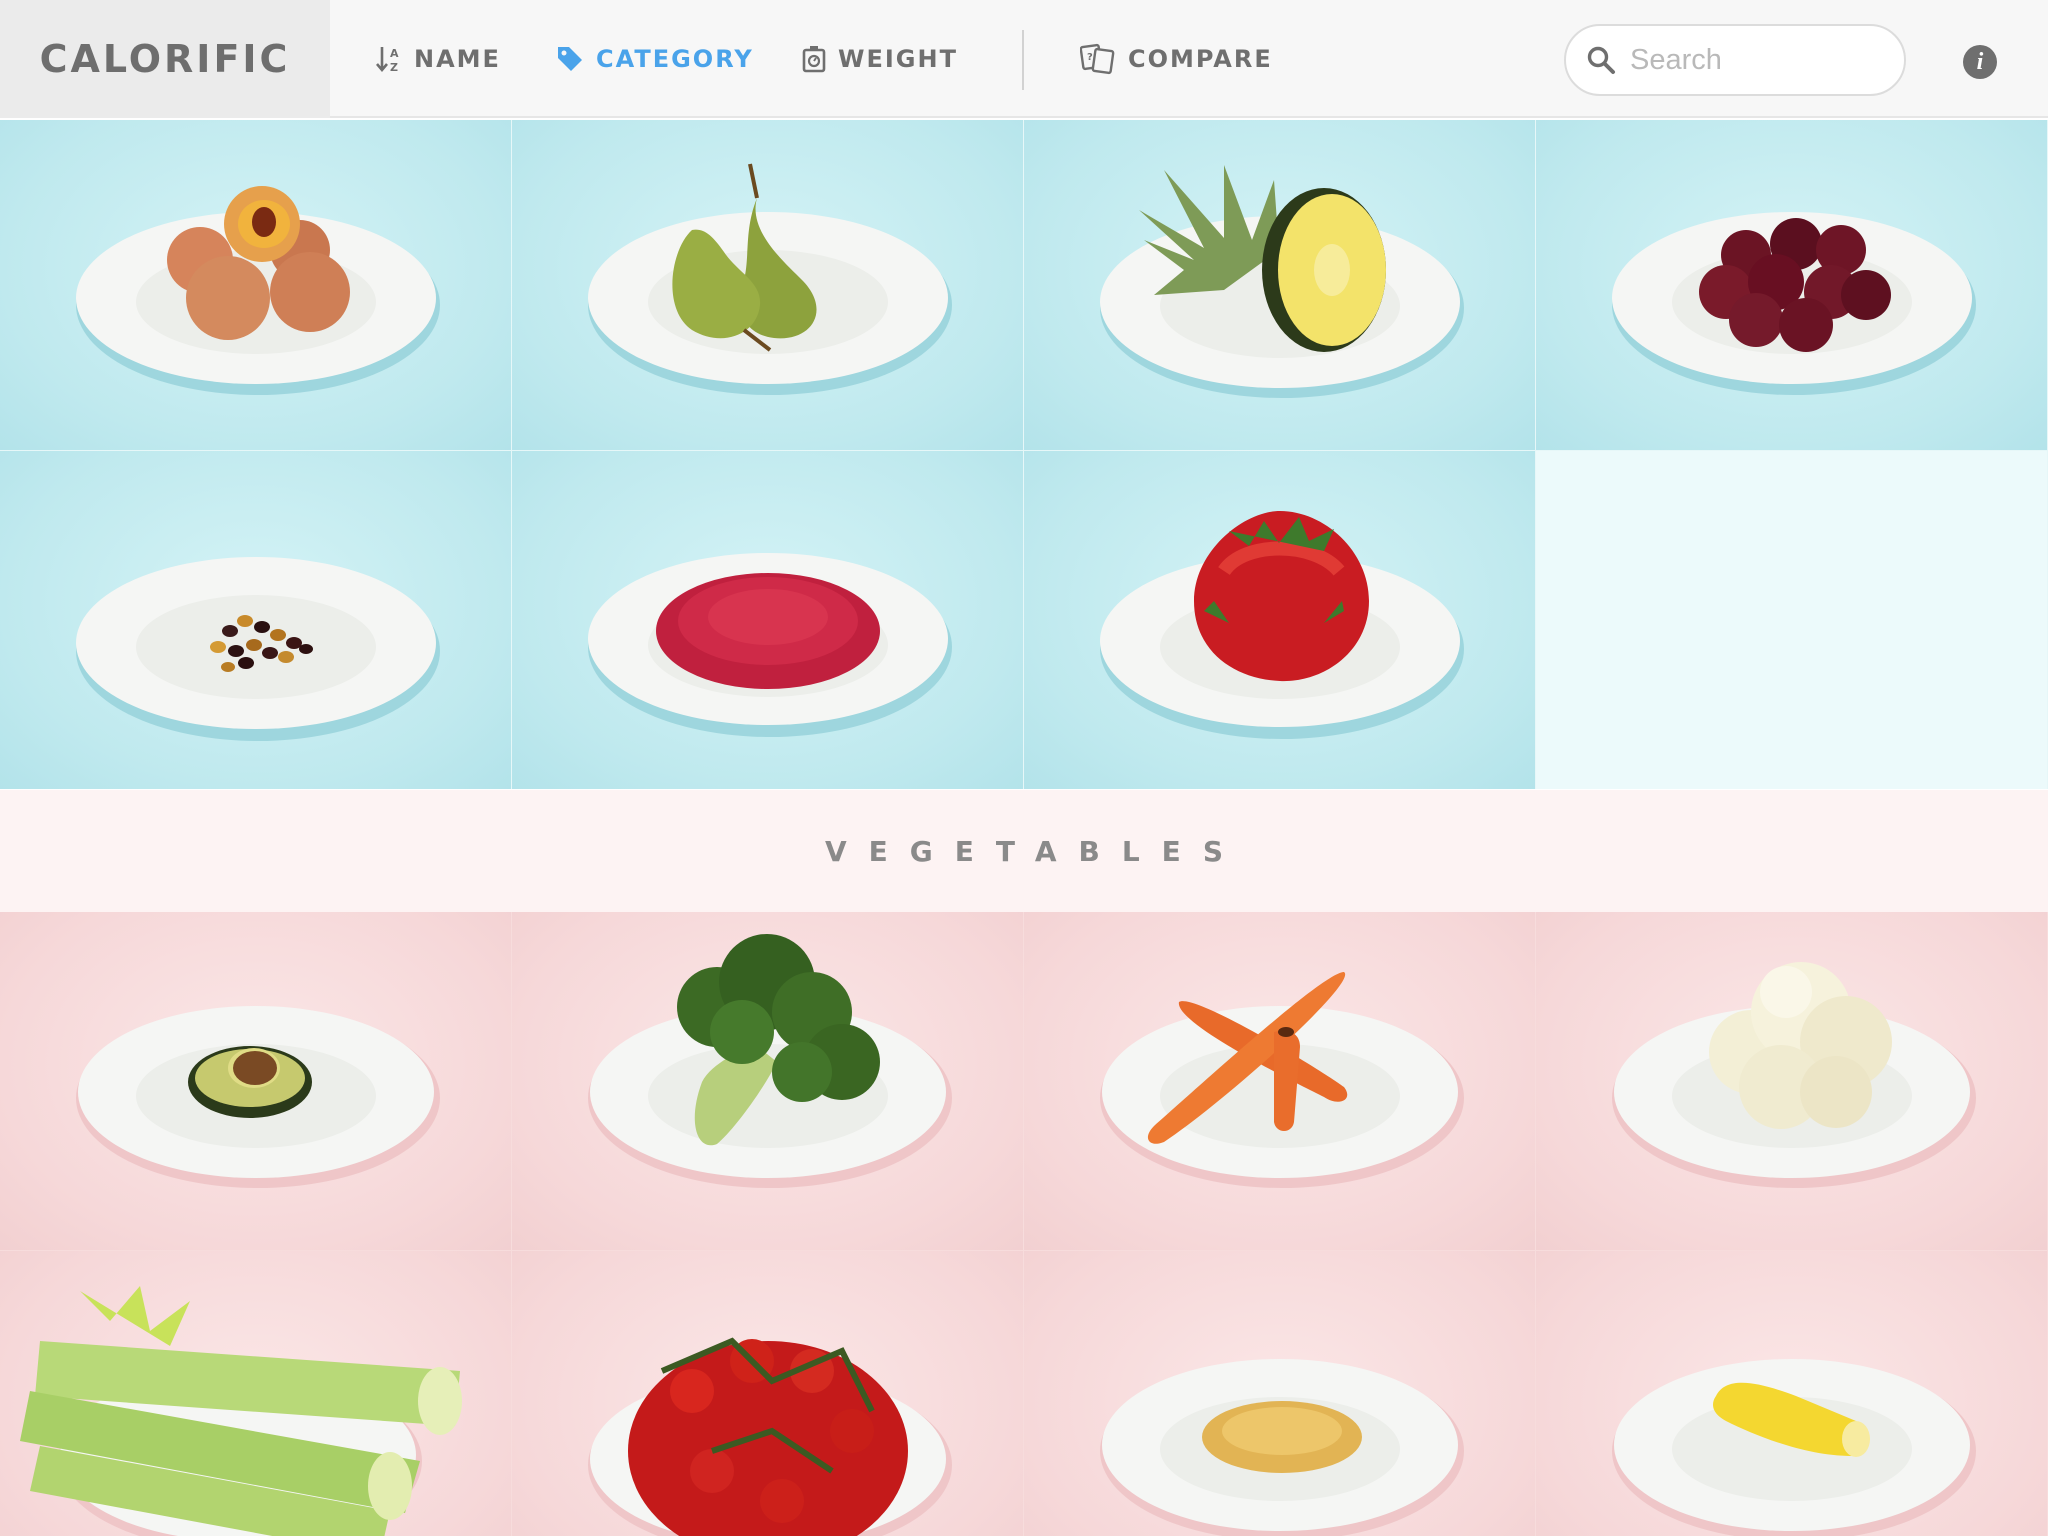 Image resolution: width=2048 pixels, height=1536 pixels. I want to click on app-logo: CALORIFIC, so click(165, 59).